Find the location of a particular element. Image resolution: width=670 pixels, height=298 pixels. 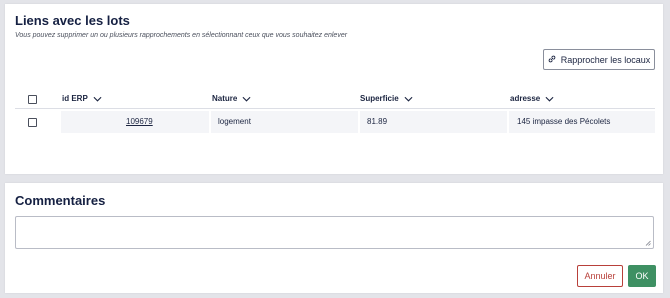

row-select-checkbox is located at coordinates (32, 122).